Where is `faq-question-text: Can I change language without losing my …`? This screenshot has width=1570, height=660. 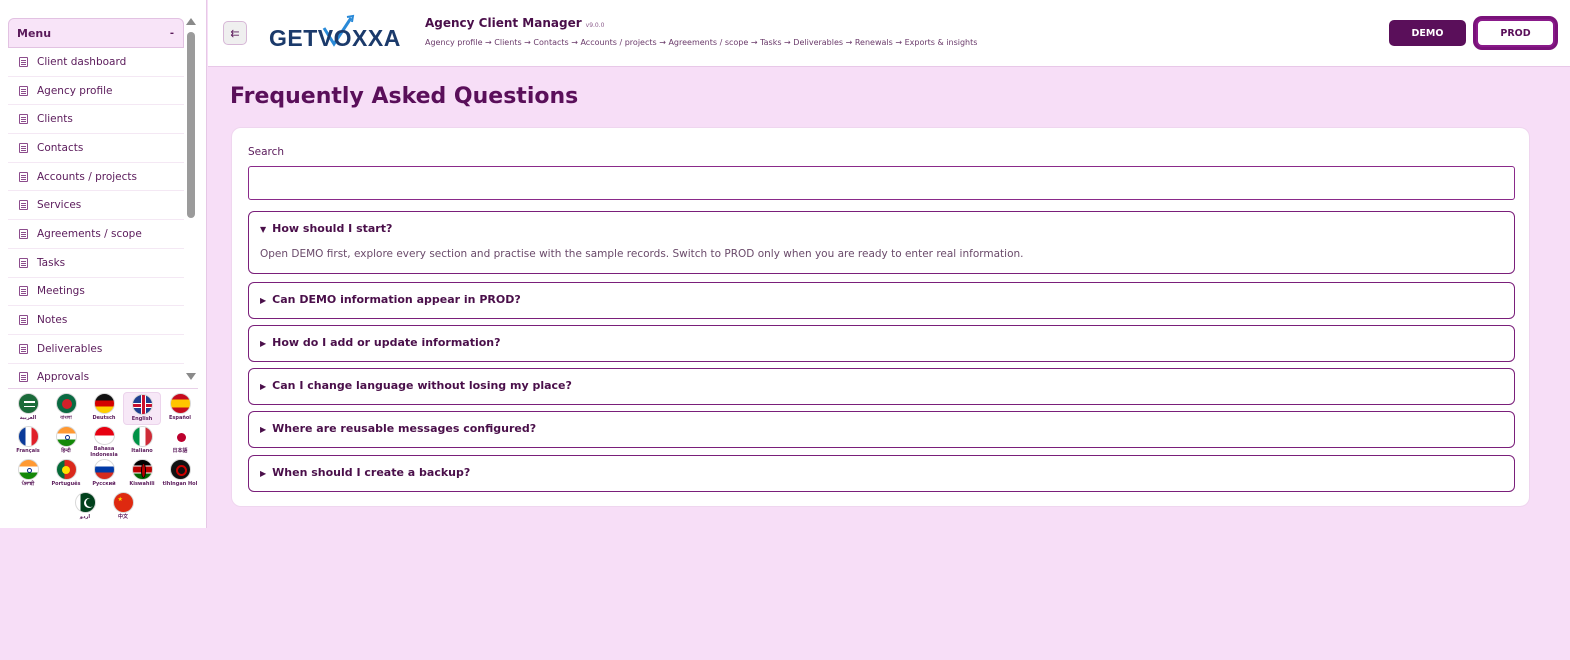
faq-question-text: Can I change language without losing my … is located at coordinates (422, 385).